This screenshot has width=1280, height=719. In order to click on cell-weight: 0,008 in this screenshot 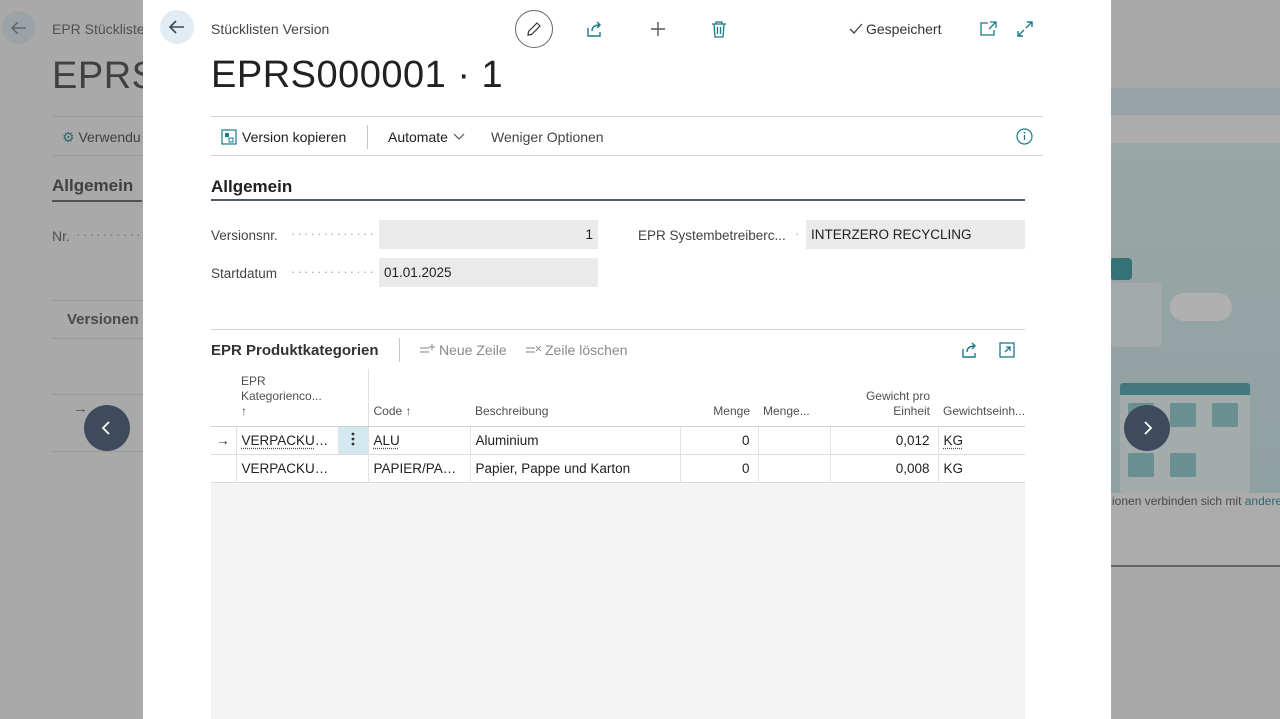, I will do `click(884, 468)`.